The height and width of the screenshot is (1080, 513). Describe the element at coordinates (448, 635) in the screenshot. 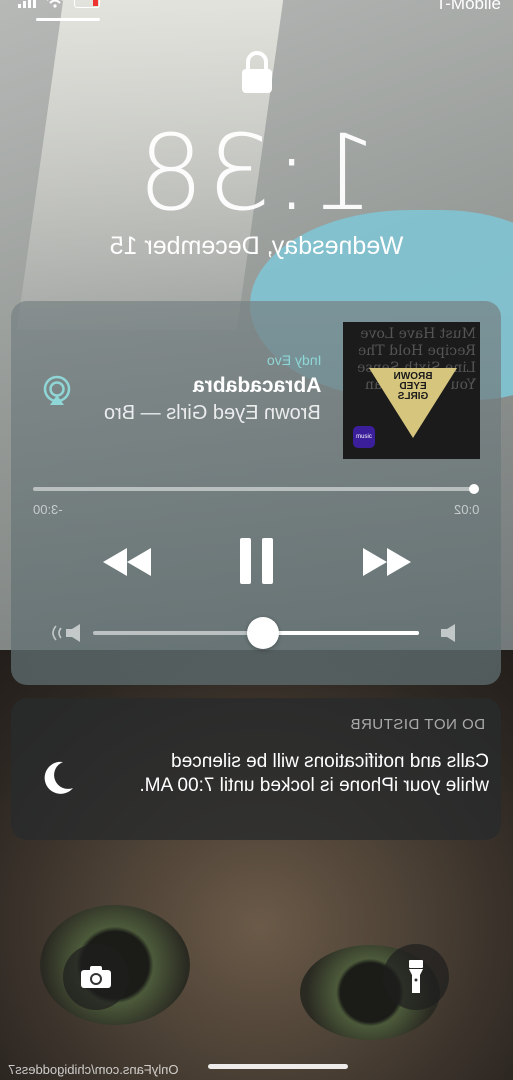

I see `volume-low-icon` at that location.